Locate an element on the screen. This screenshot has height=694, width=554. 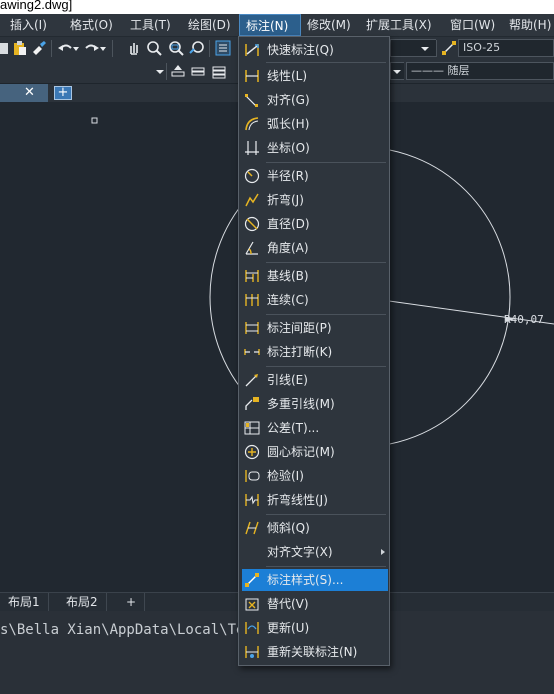
menu-item-center-mark: 圆心标记(M) is located at coordinates (314, 452).